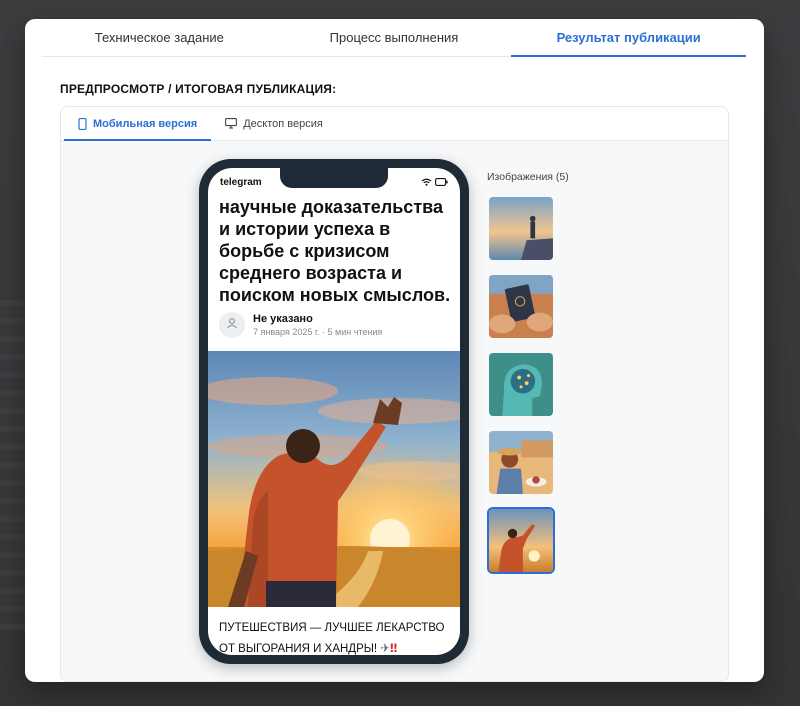 This screenshot has height=706, width=800. What do you see at coordinates (521, 462) in the screenshot?
I see `cafe-by-sea-thumbnail` at bounding box center [521, 462].